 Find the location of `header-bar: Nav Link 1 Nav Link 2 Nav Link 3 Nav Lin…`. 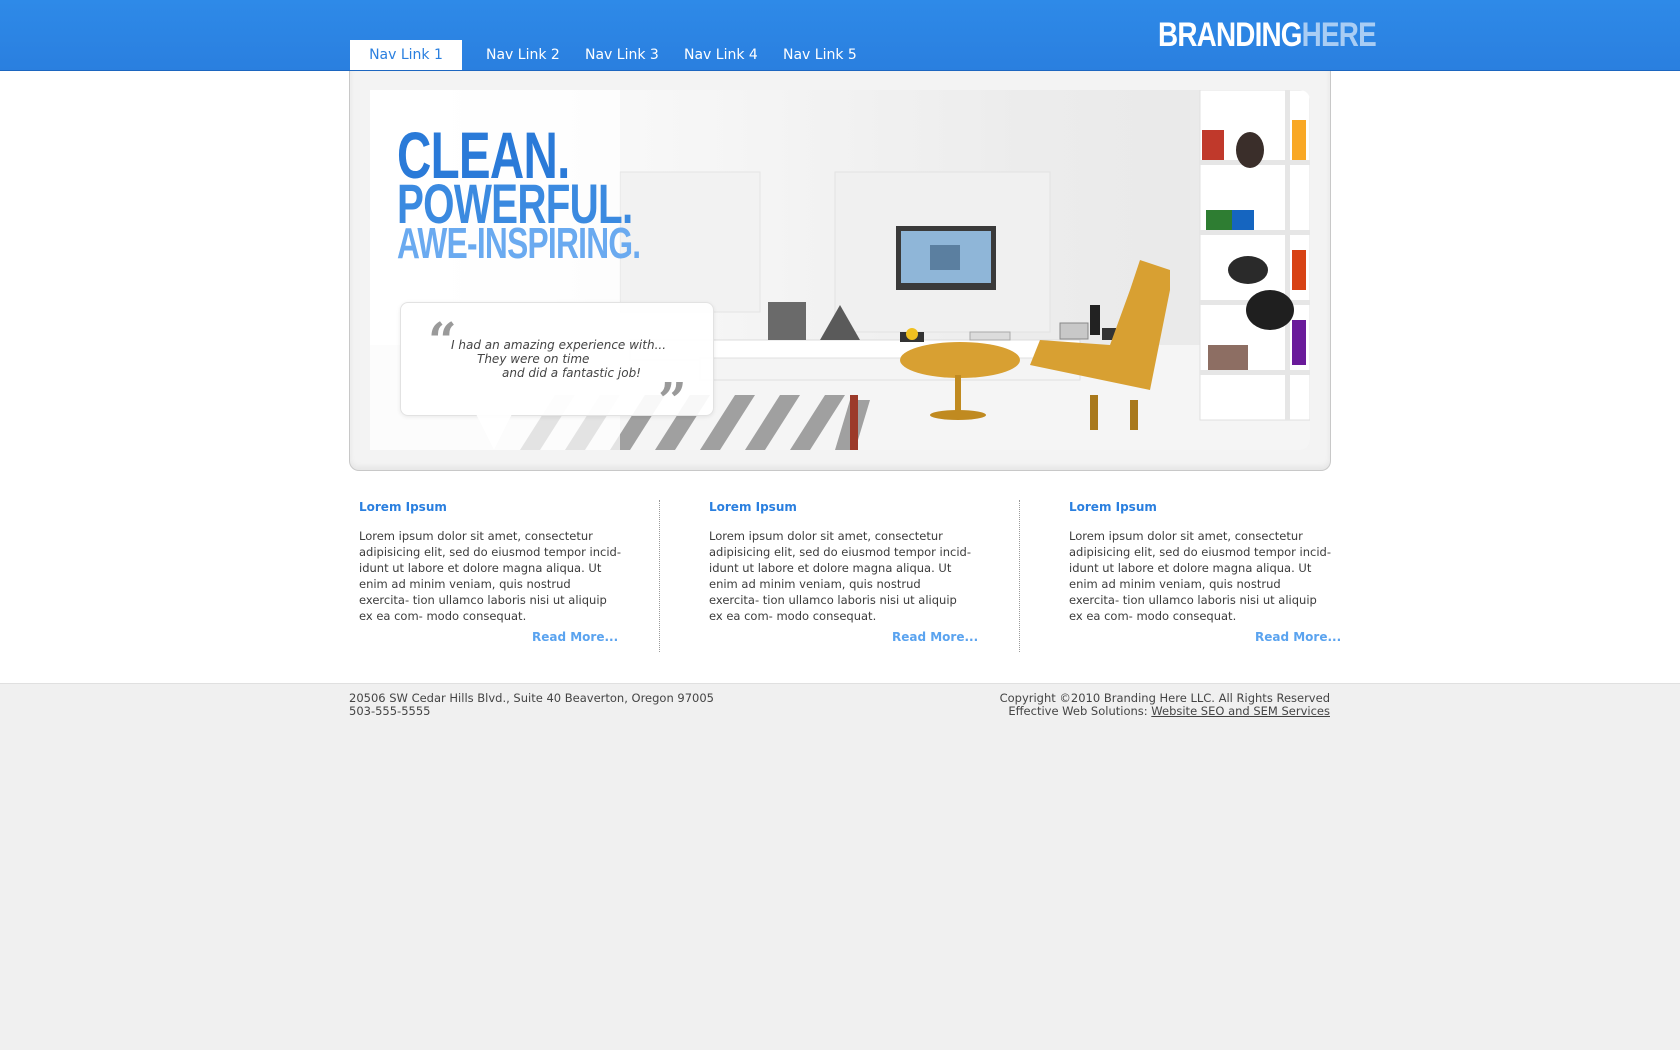

header-bar: Nav Link 1 Nav Link 2 Nav Link 3 Nav Lin… is located at coordinates (840, 35).